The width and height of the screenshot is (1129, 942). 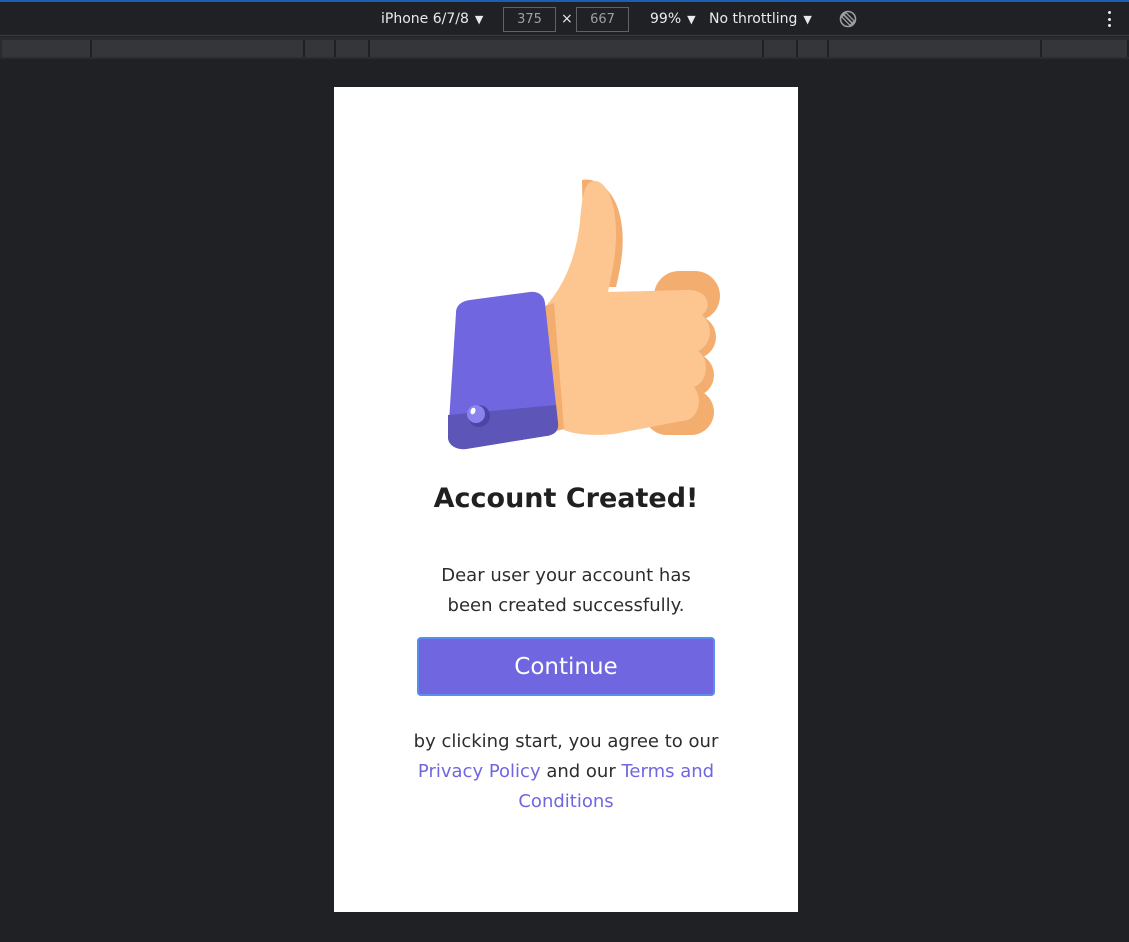 I want to click on legal-middle: and our, so click(x=581, y=771).